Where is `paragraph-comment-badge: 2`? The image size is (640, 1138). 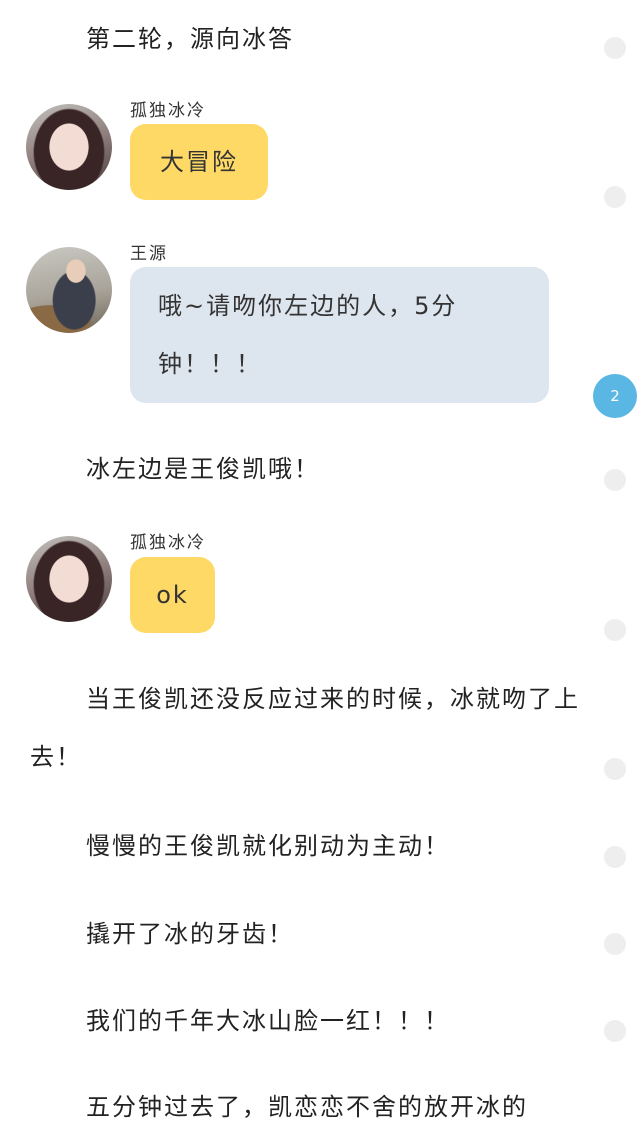 paragraph-comment-badge: 2 is located at coordinates (615, 396).